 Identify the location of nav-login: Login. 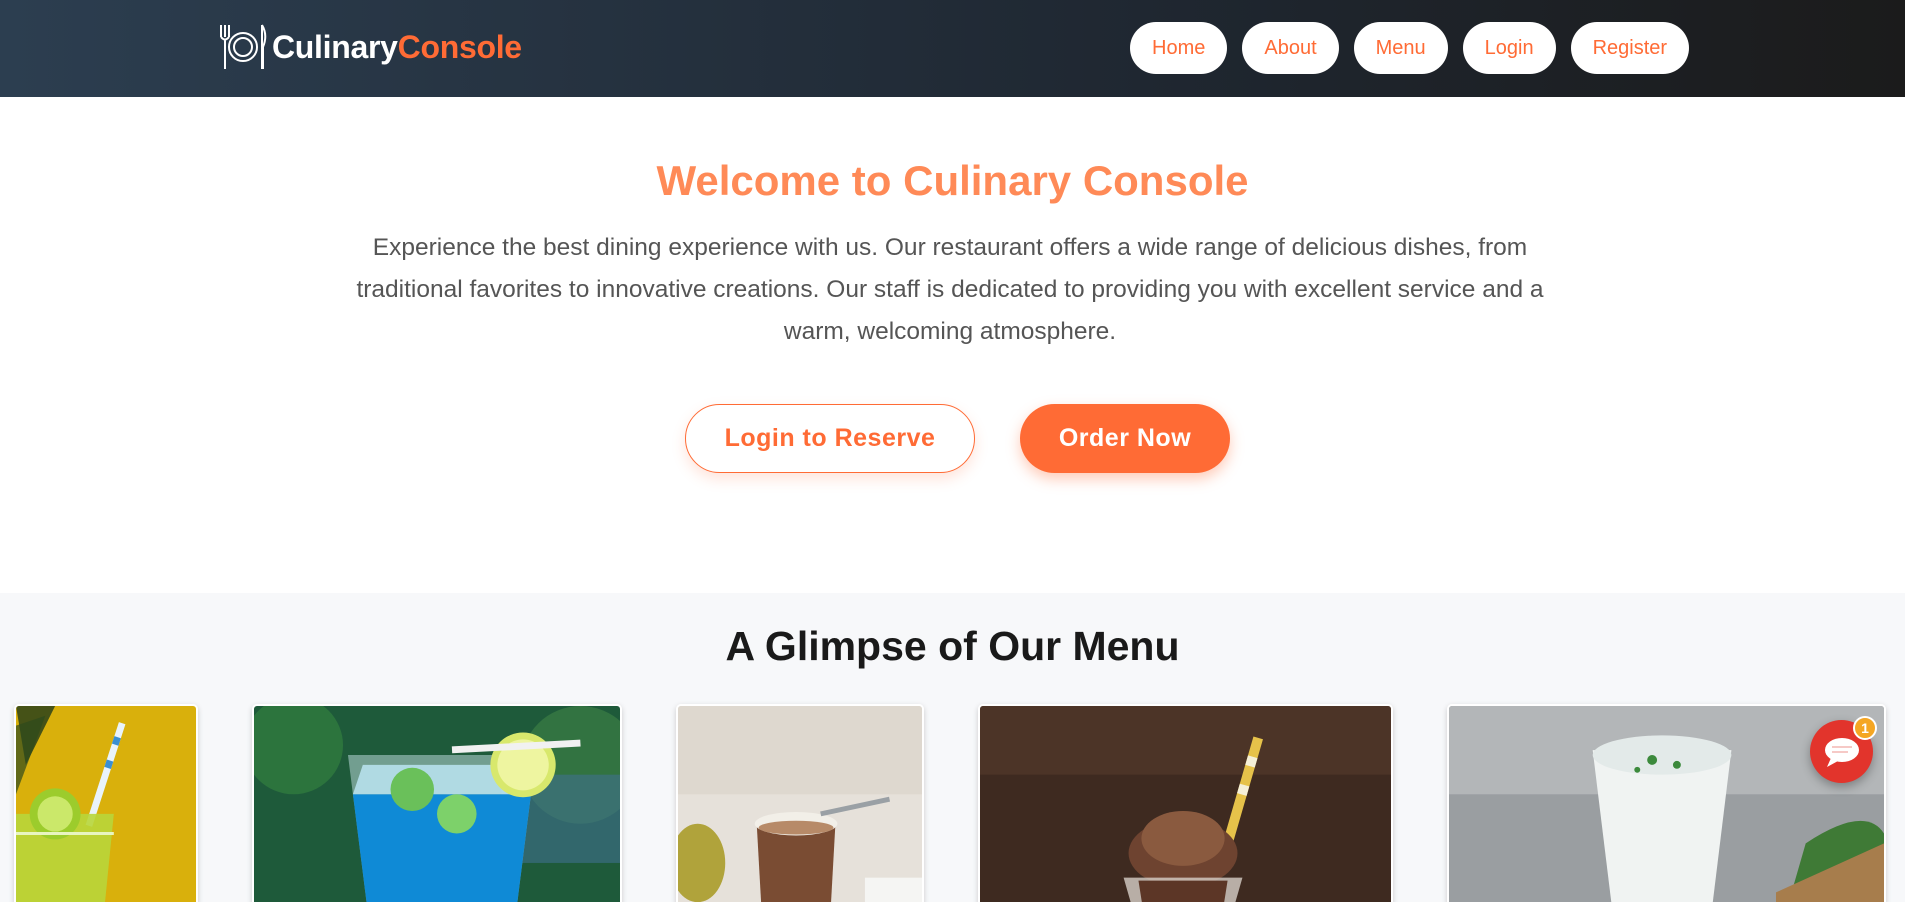
(1509, 48).